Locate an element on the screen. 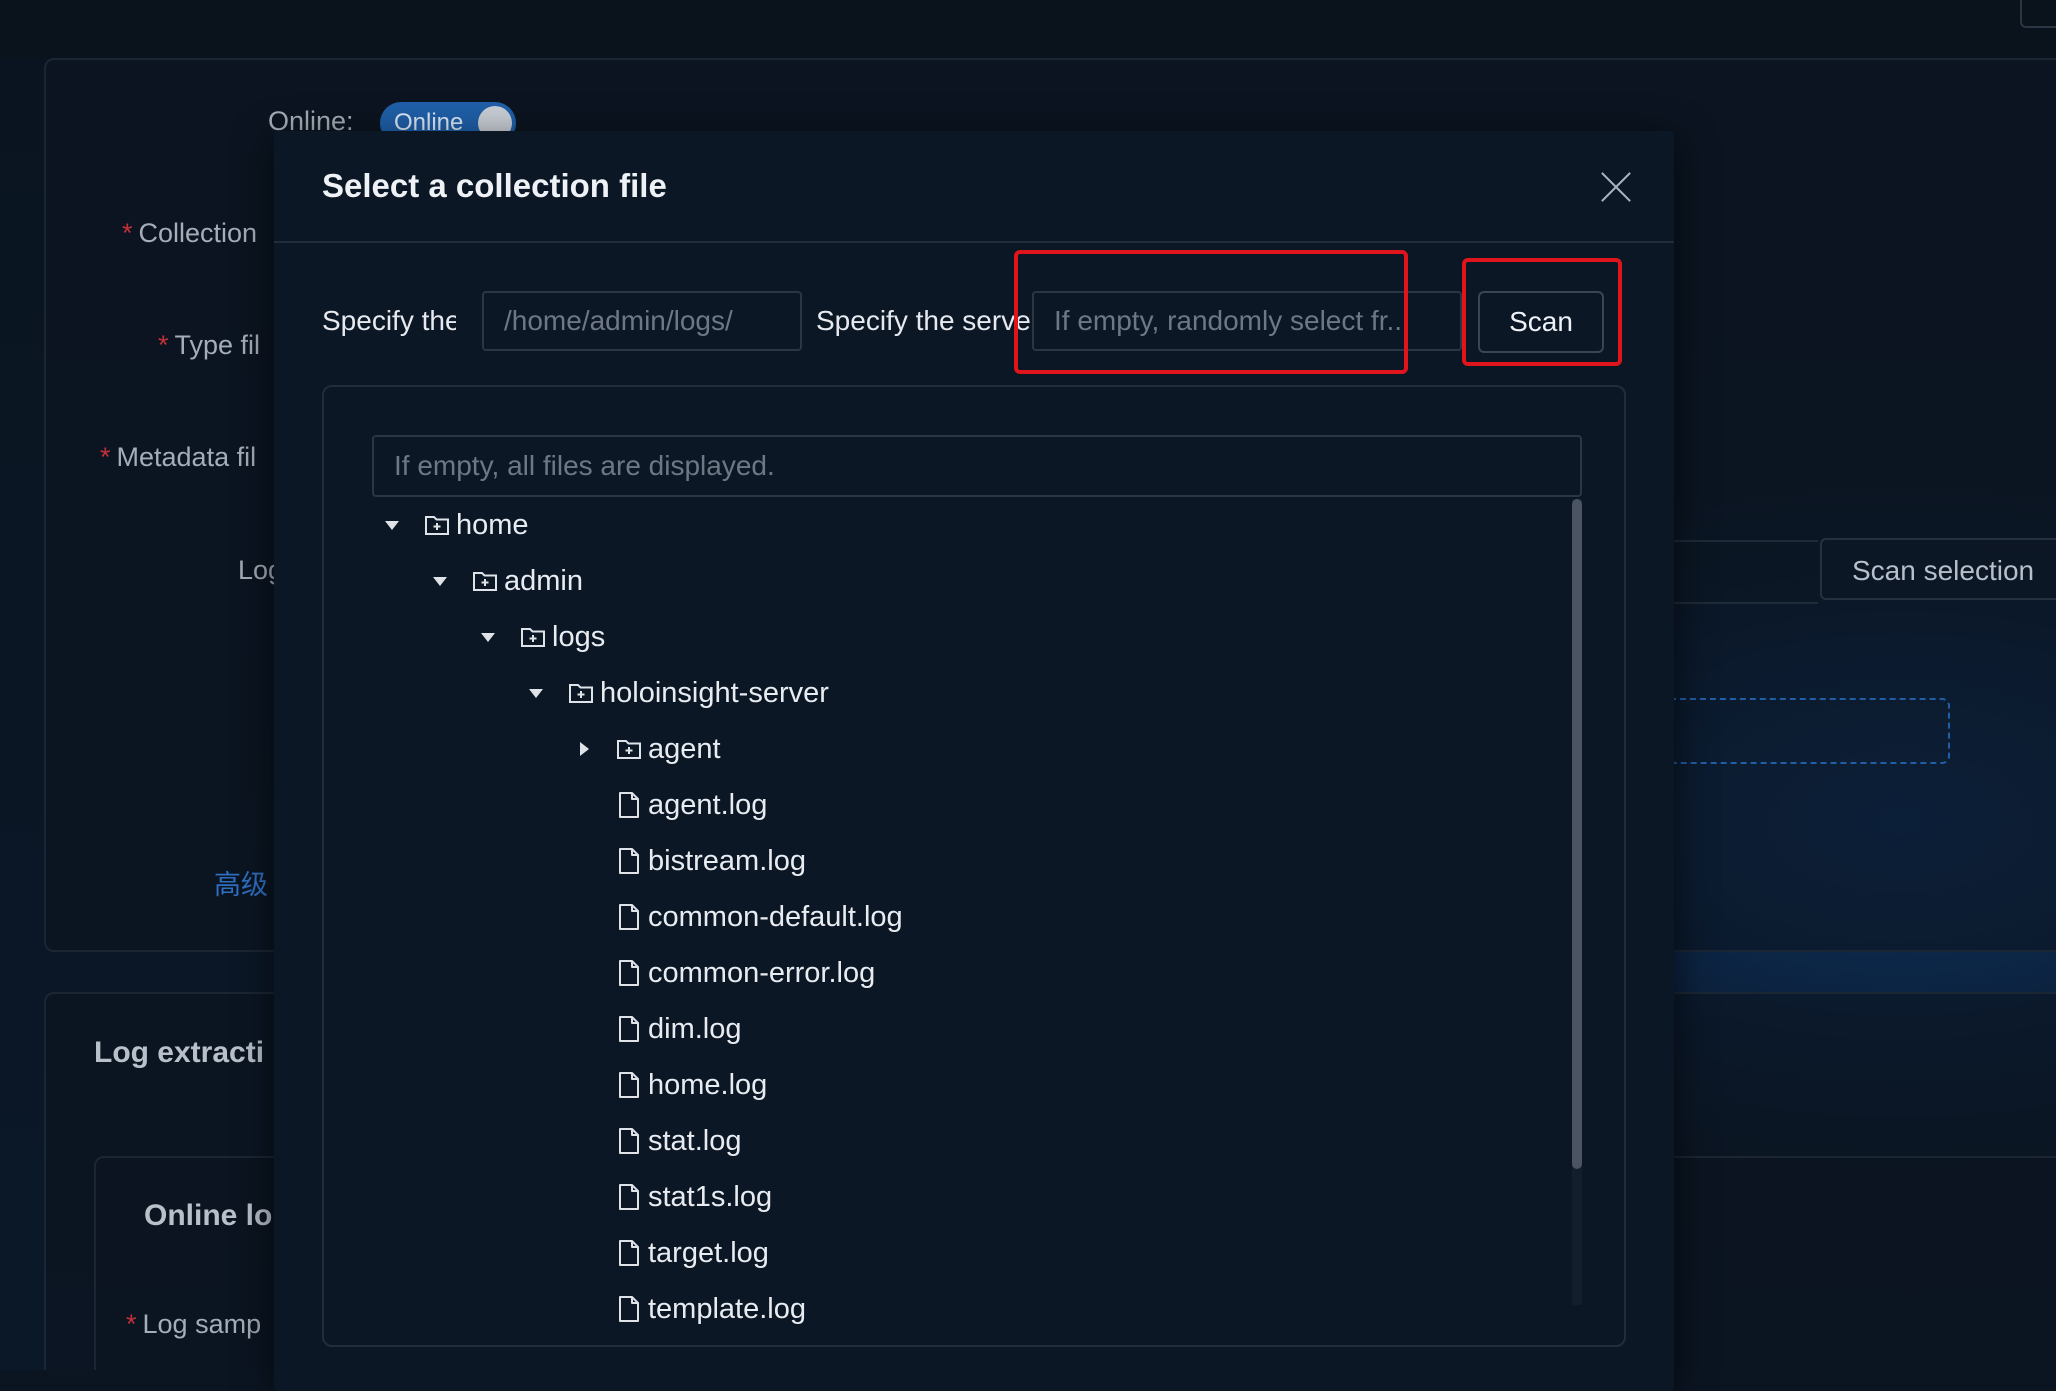 This screenshot has width=2056, height=1391. path-input is located at coordinates (642, 321).